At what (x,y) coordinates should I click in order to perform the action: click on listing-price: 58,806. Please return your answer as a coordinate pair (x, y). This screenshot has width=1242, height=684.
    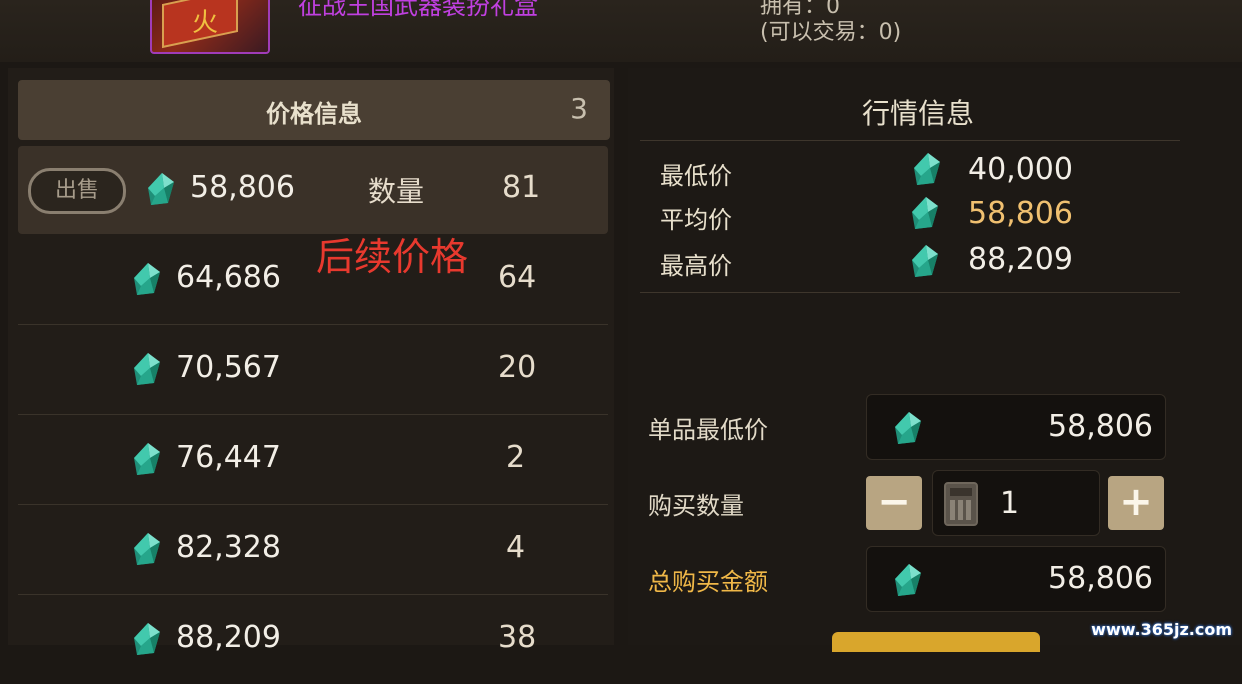
    Looking at the image, I should click on (242, 187).